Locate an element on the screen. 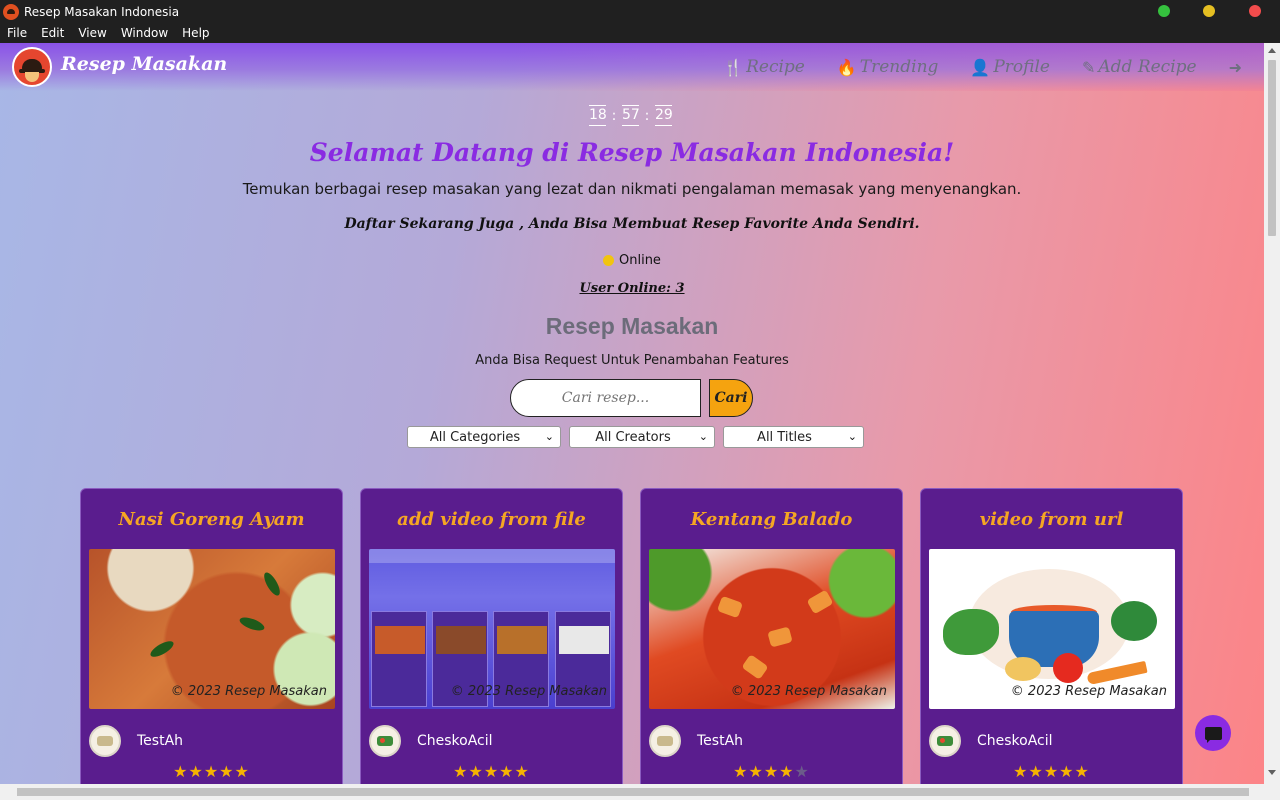 The height and width of the screenshot is (800, 1280). utensils-icon: 🍴 is located at coordinates (733, 67).